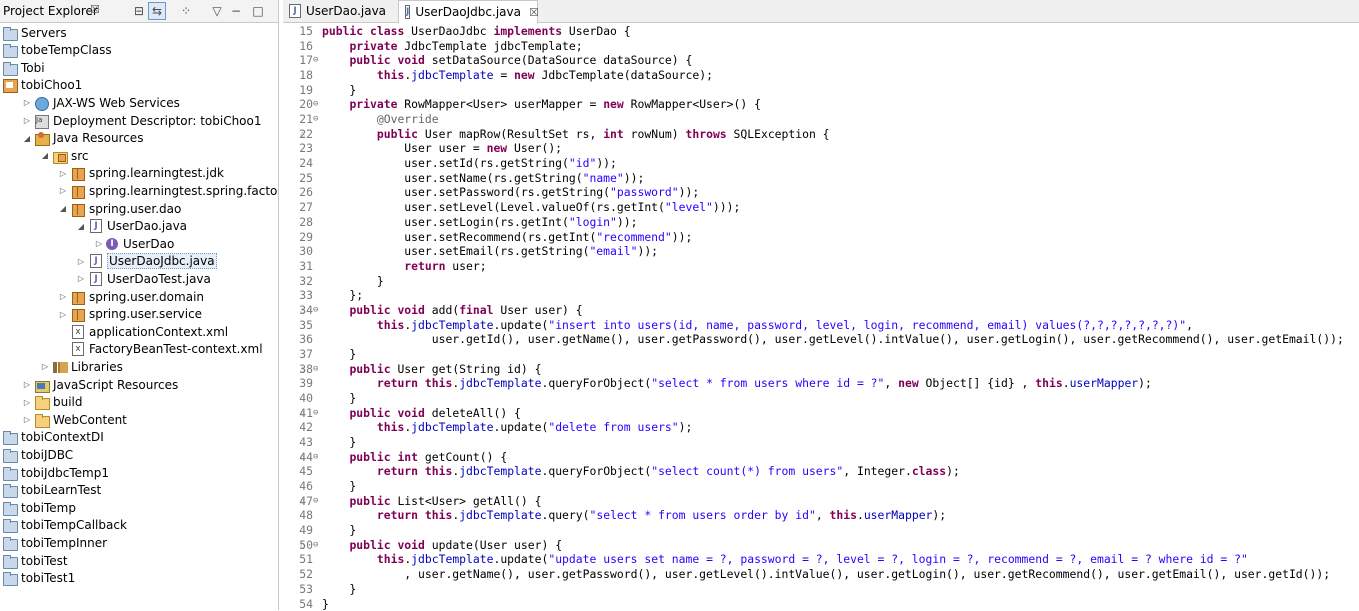  Describe the element at coordinates (51, 490) in the screenshot. I see `tree-item: tobiLearnTest` at that location.